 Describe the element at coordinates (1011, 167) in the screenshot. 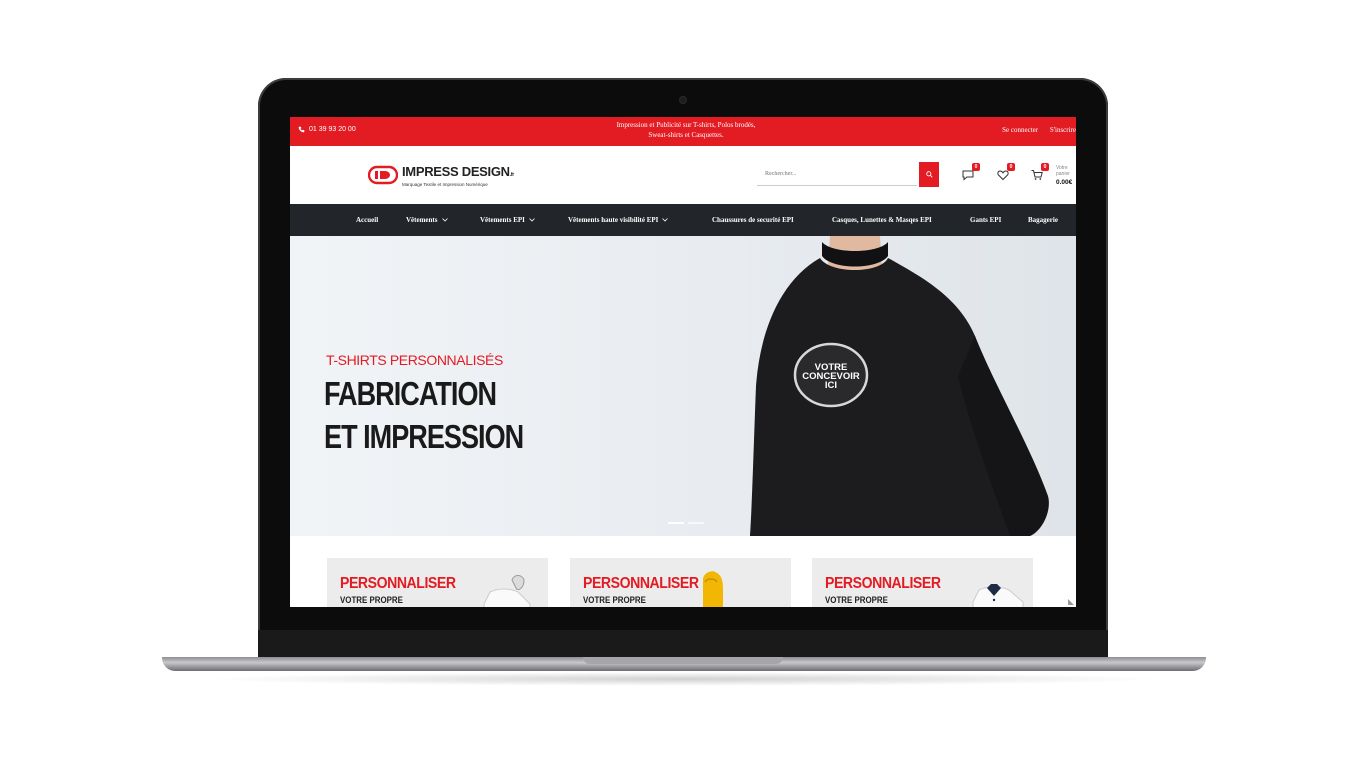

I see `wishlist-count-badge: 0` at that location.